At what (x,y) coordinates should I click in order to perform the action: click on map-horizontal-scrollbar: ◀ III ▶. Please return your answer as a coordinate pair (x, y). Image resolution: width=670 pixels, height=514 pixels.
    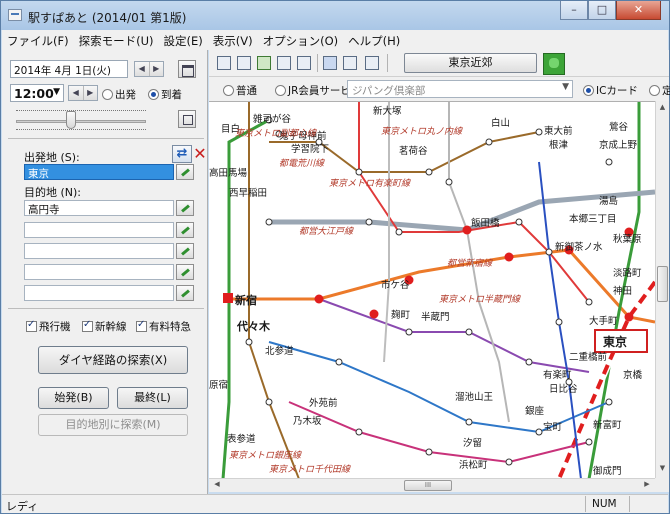
    Looking at the image, I should click on (432, 485).